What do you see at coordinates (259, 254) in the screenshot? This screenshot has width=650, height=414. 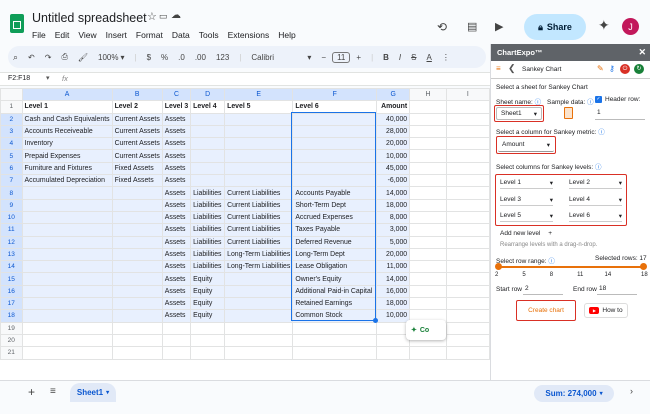 I see `cell: Long-Term Liabilities` at bounding box center [259, 254].